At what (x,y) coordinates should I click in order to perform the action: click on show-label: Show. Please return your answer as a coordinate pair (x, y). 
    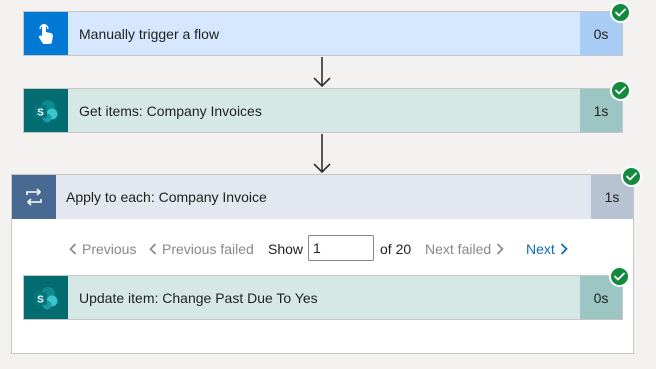
    Looking at the image, I should click on (286, 249).